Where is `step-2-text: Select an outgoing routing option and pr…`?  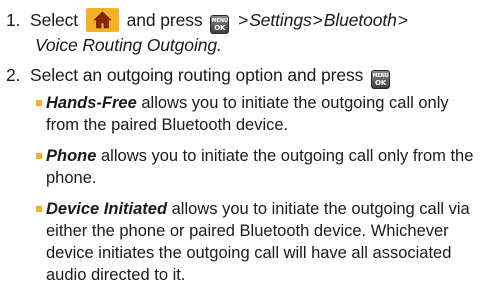
step-2-text: Select an outgoing routing option and pr… is located at coordinates (197, 75).